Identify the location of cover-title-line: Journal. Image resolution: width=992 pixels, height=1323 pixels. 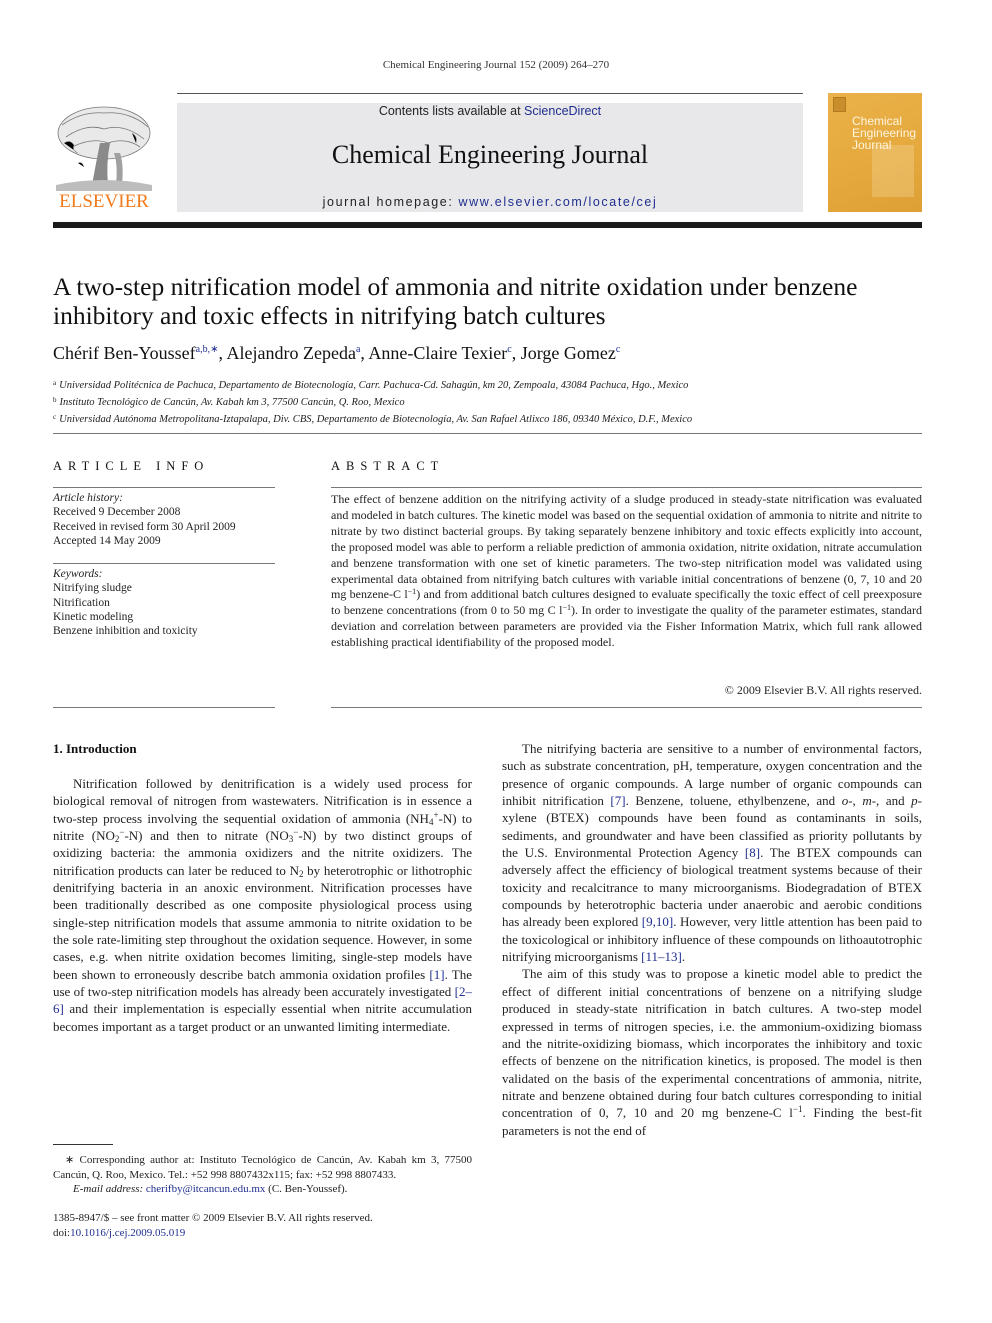
(872, 145).